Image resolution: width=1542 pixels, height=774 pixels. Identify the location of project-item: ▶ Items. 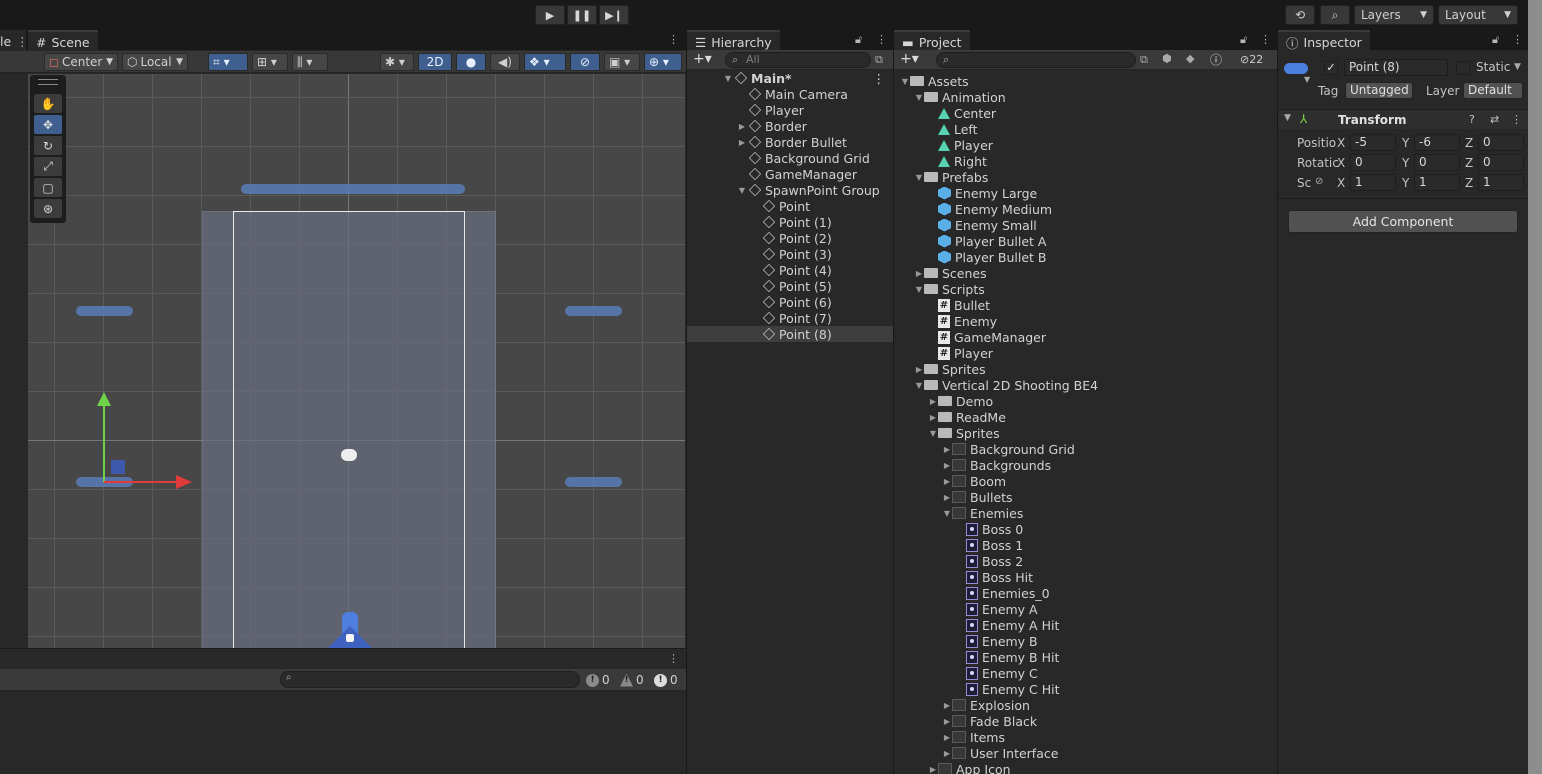
(1085, 737).